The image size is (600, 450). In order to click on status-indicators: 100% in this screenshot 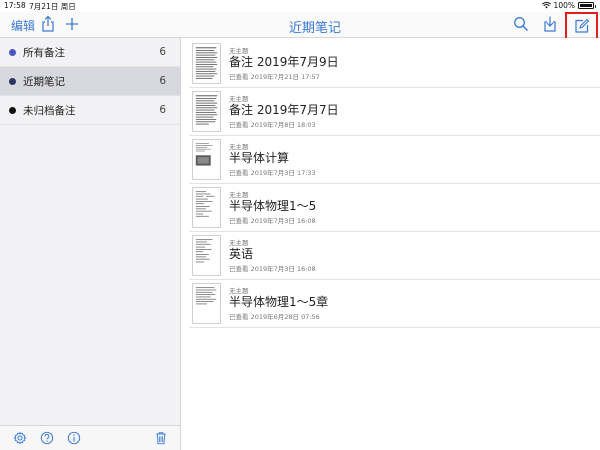, I will do `click(568, 5)`.